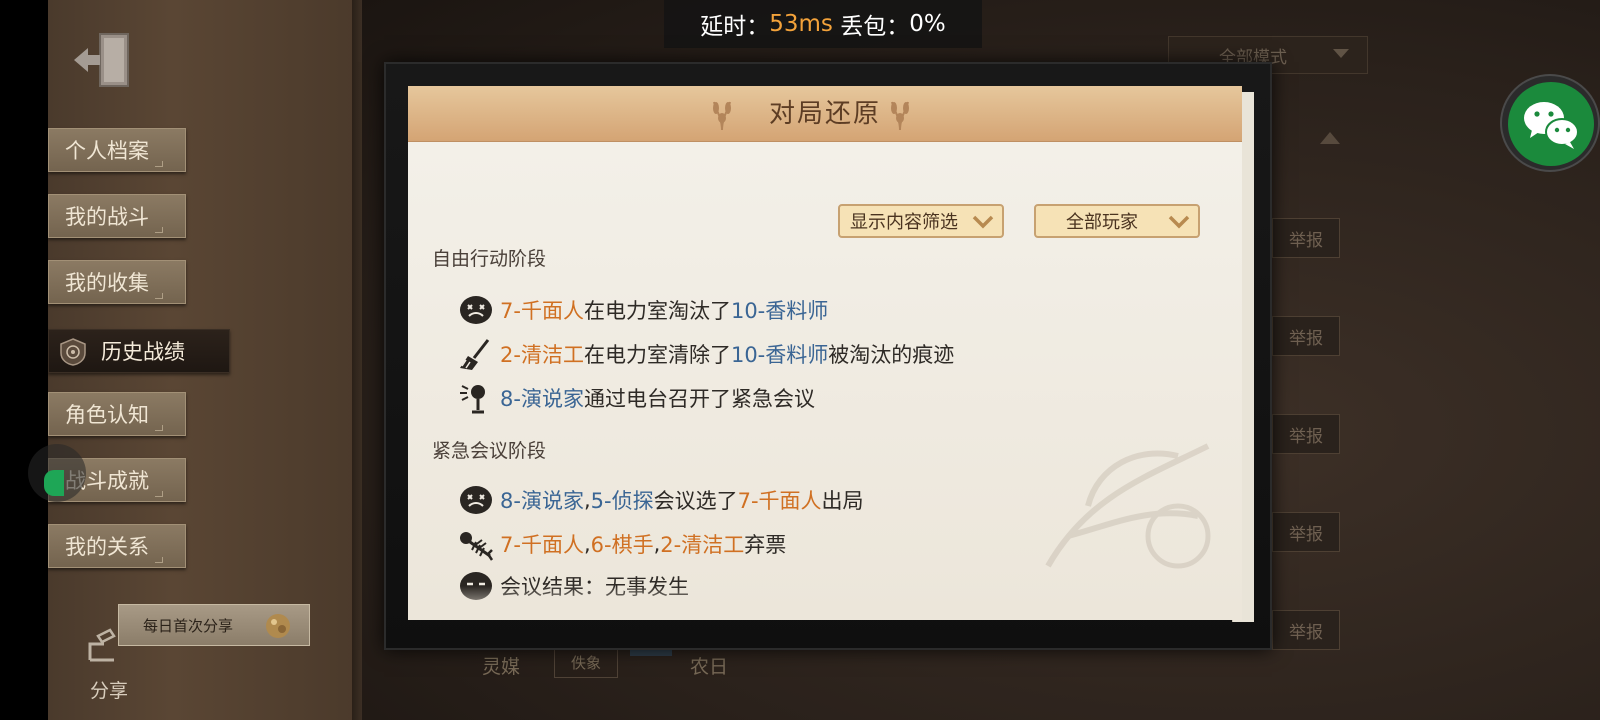  What do you see at coordinates (107, 217) in the screenshot?
I see `sidebar-item-label: 我的战斗` at bounding box center [107, 217].